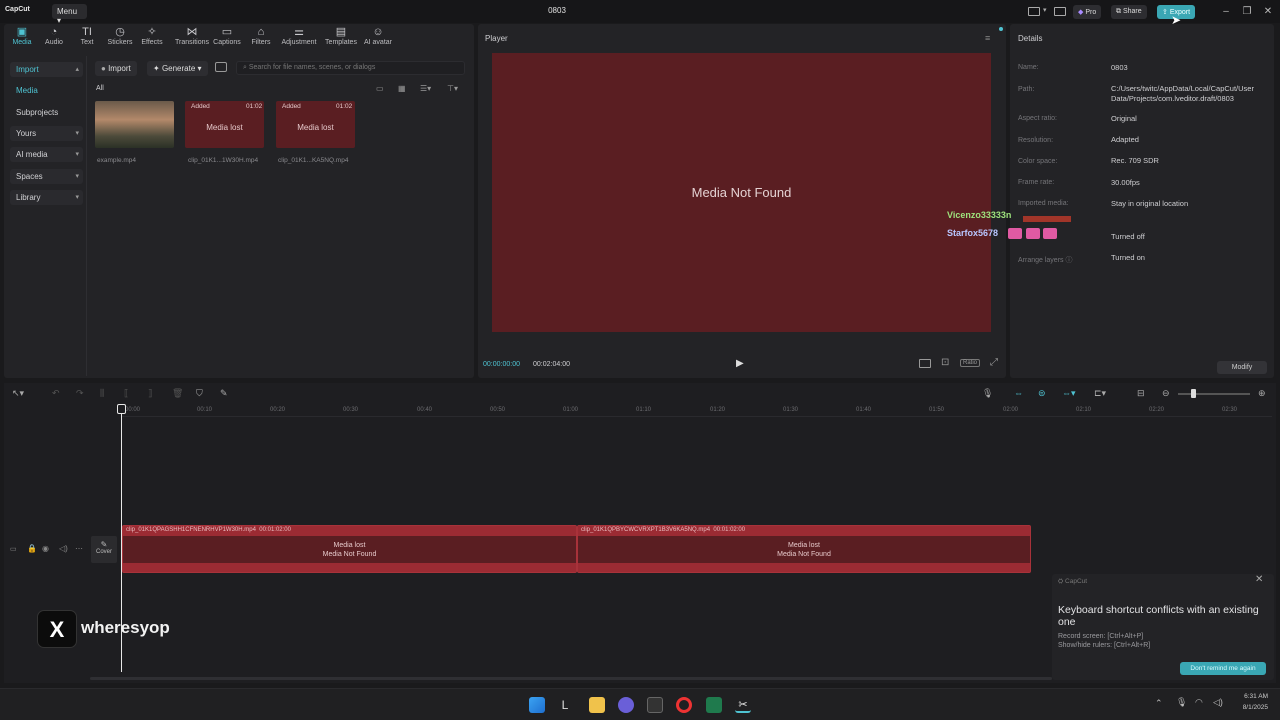 The height and width of the screenshot is (720, 1280). Describe the element at coordinates (80, 393) in the screenshot. I see `redo-icon: ↷` at that location.